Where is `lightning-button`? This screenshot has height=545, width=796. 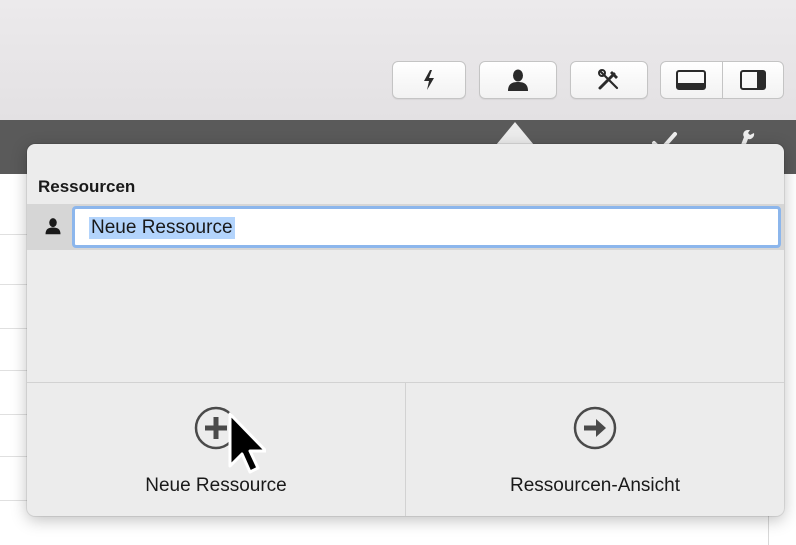
lightning-button is located at coordinates (429, 80).